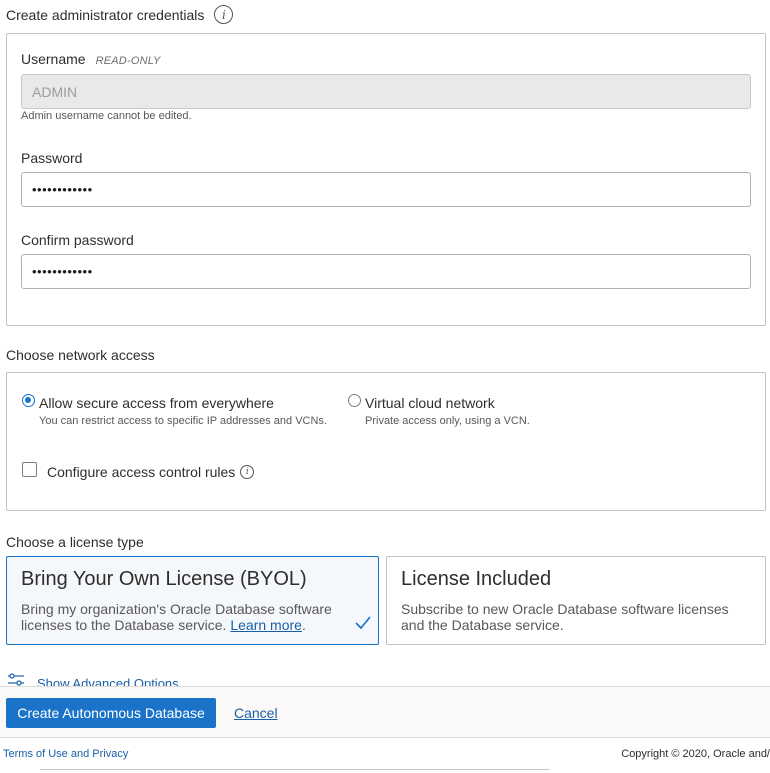 This screenshot has height=773, width=770. Describe the element at coordinates (295, 769) in the screenshot. I see `footer-divider` at that location.